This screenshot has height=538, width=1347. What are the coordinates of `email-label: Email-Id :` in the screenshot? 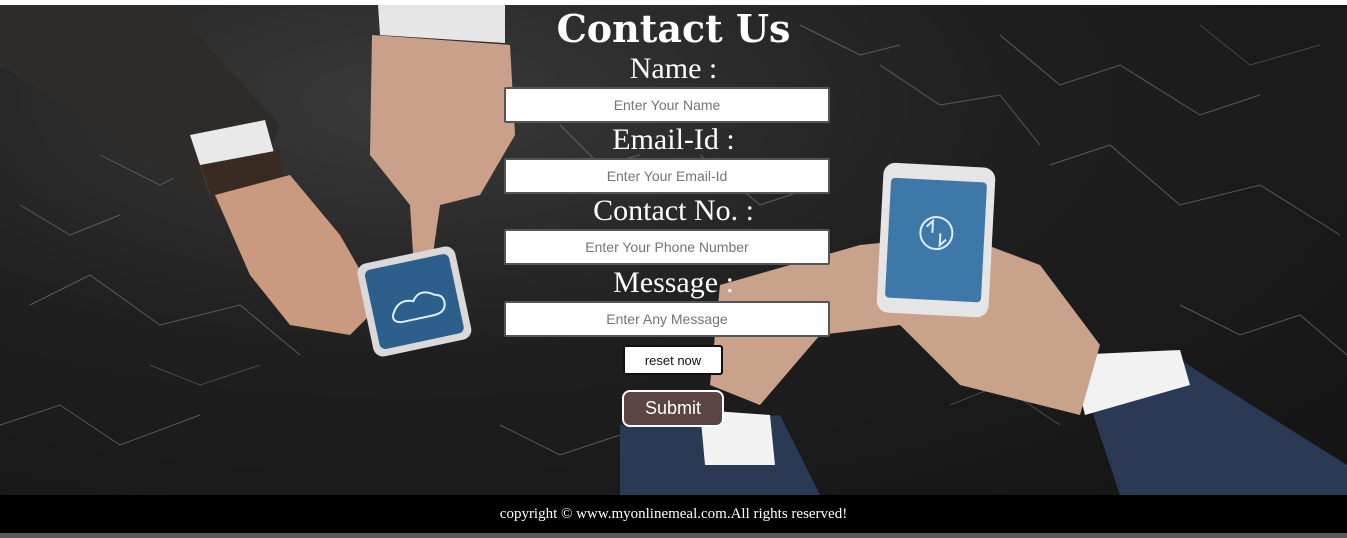 It's located at (673, 139).